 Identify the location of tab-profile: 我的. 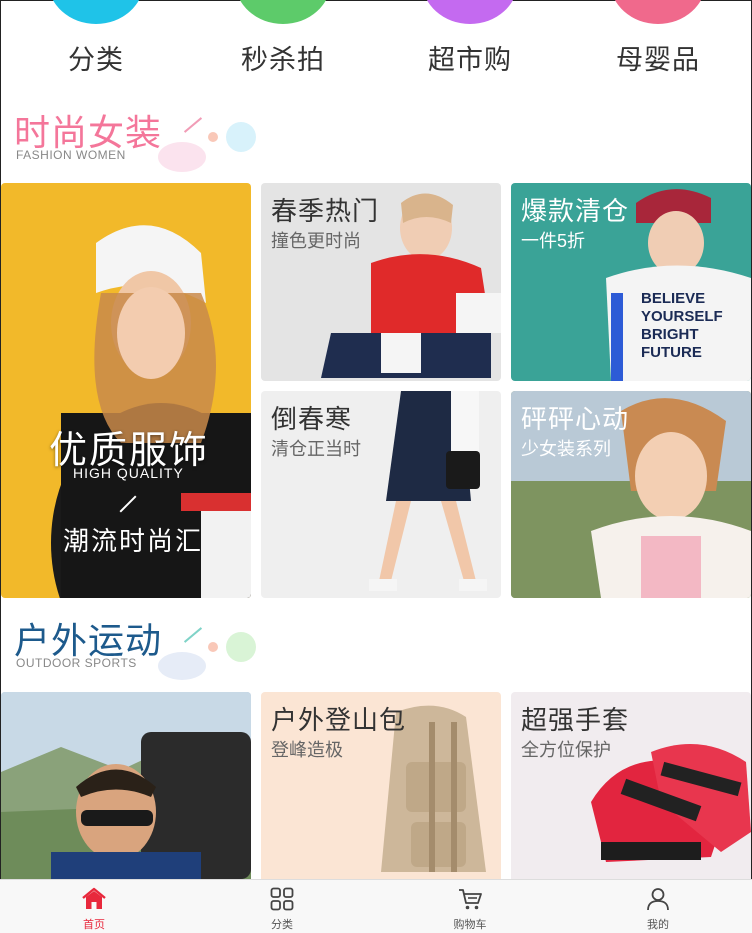
(658, 906).